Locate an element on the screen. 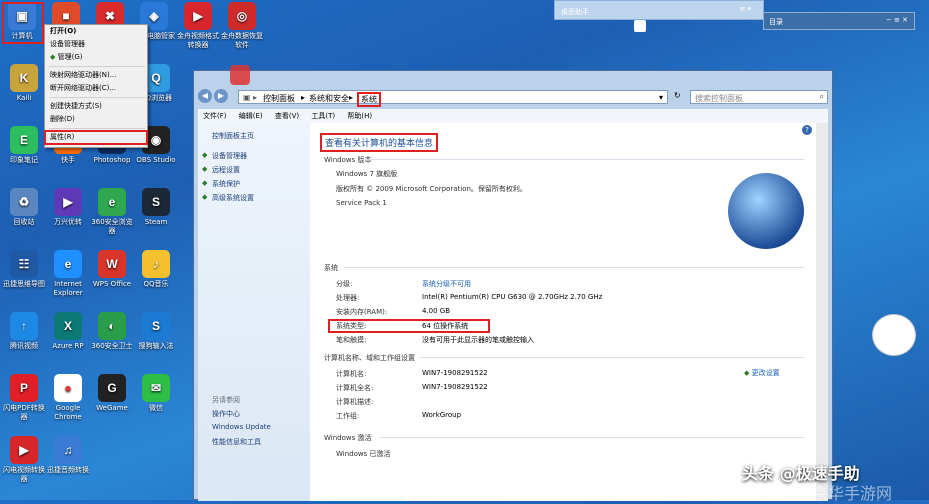 This screenshot has width=929, height=504. desktop-icon: S 搜狗输入法 is located at coordinates (156, 331).